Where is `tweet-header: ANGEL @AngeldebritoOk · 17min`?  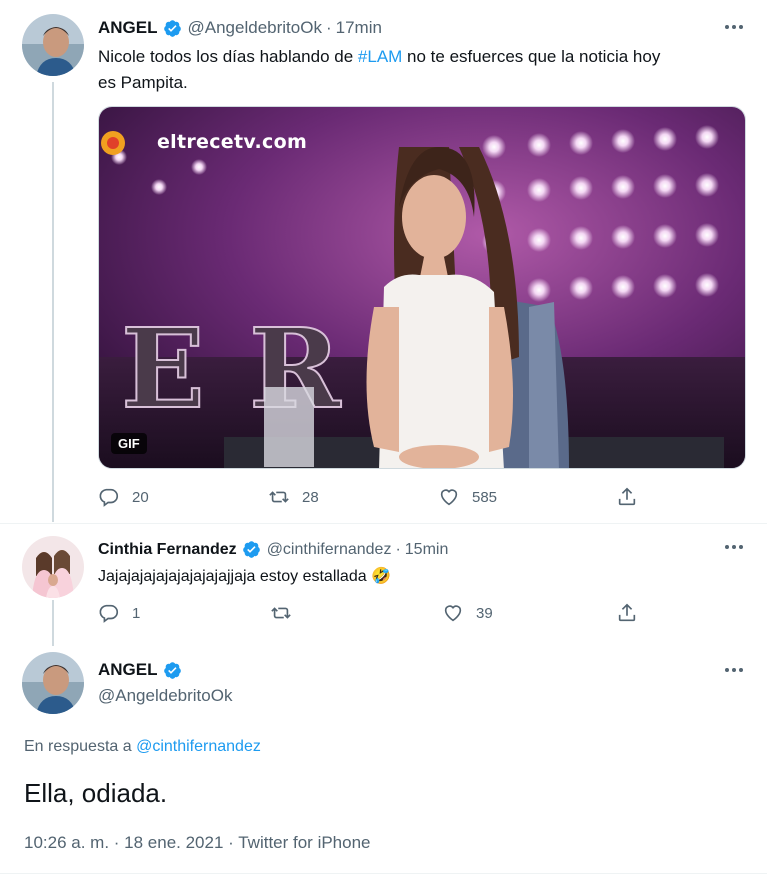
tweet-header: ANGEL @AngeldebritoOk · 17min is located at coordinates (240, 28).